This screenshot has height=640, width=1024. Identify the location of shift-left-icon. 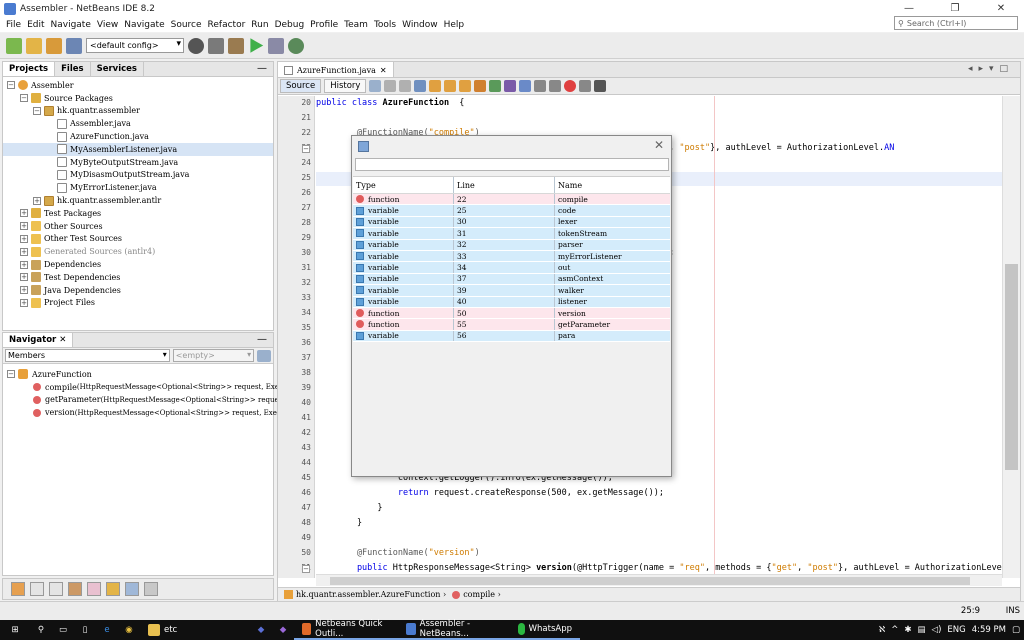
(540, 86).